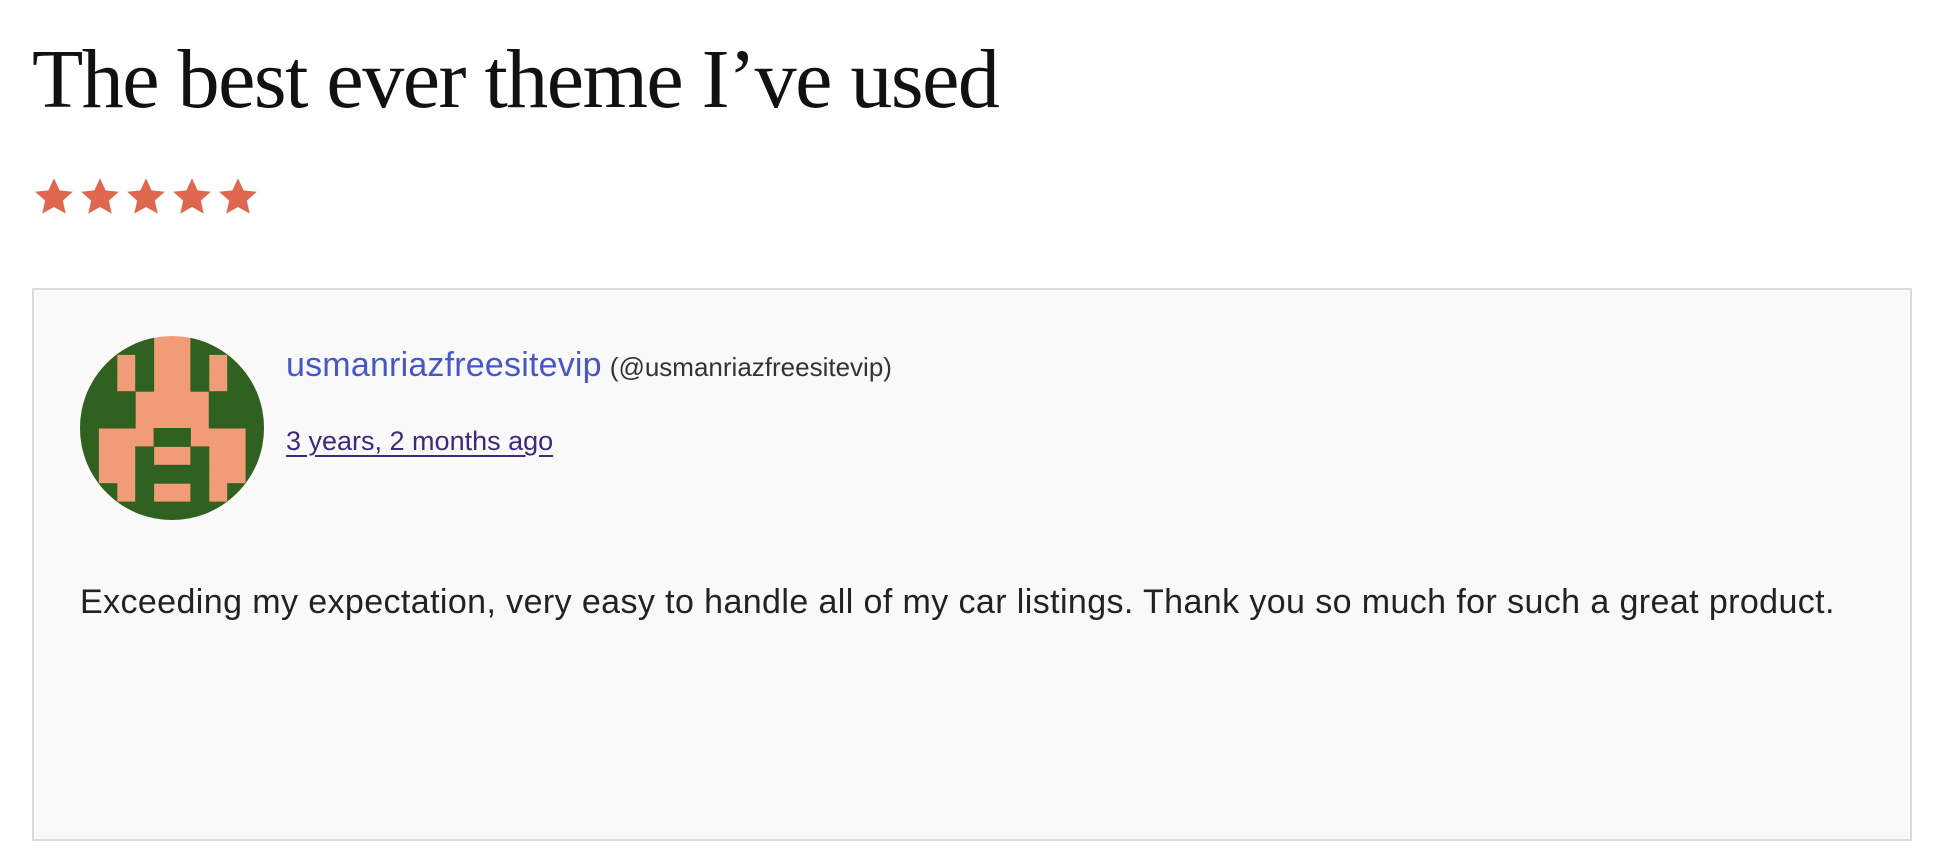  Describe the element at coordinates (419, 441) in the screenshot. I see `review-date-link: 3 years, 2 months ago` at that location.